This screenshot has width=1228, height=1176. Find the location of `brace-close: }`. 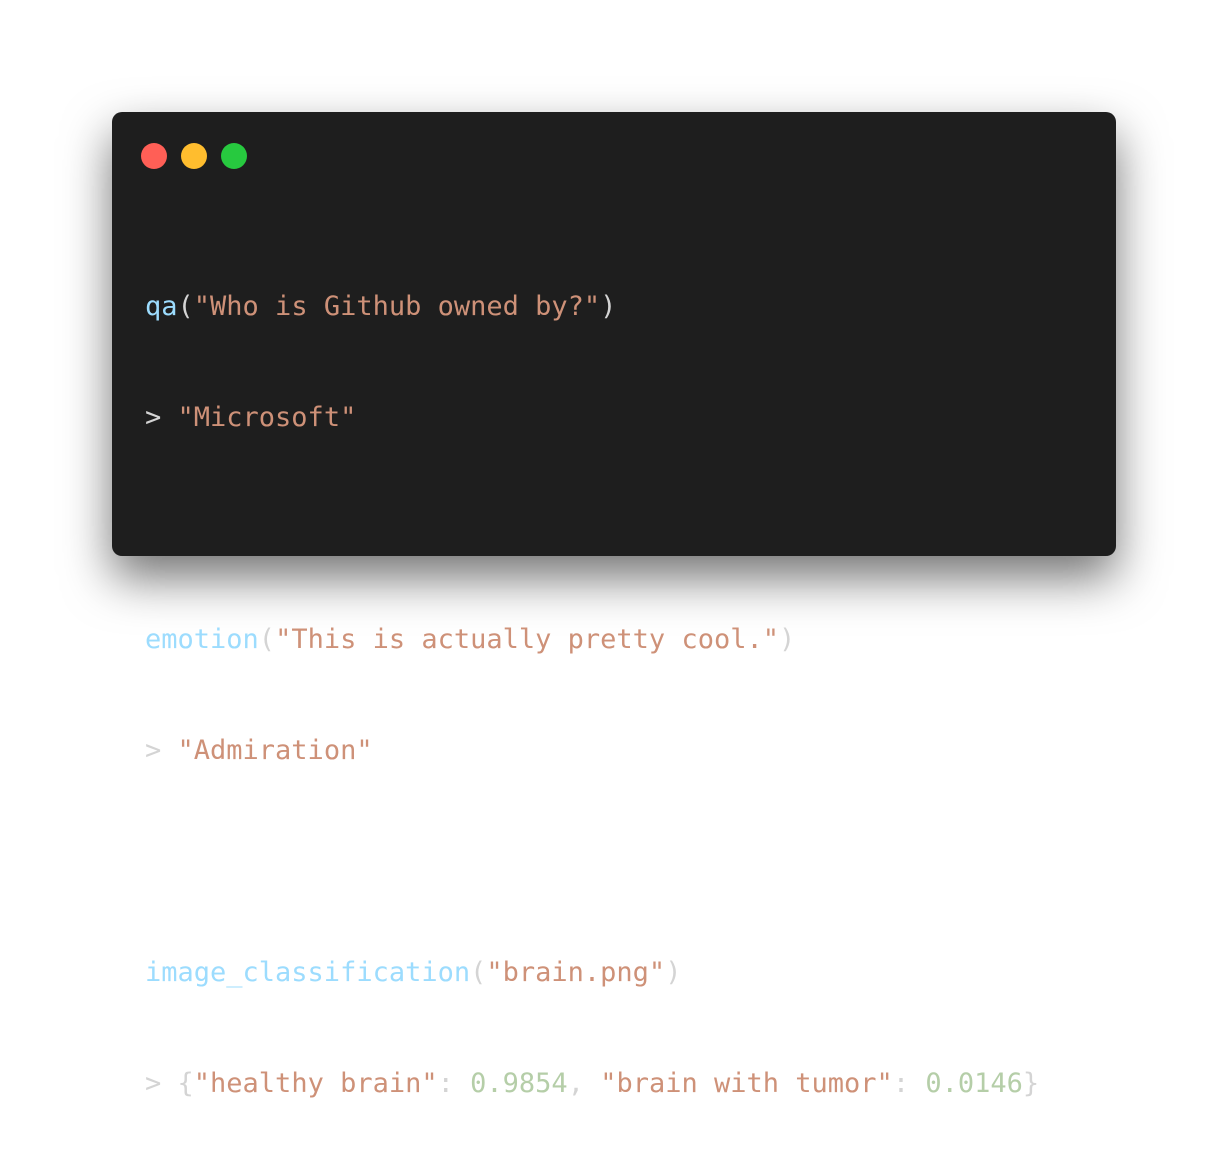

brace-close: } is located at coordinates (1031, 1083).